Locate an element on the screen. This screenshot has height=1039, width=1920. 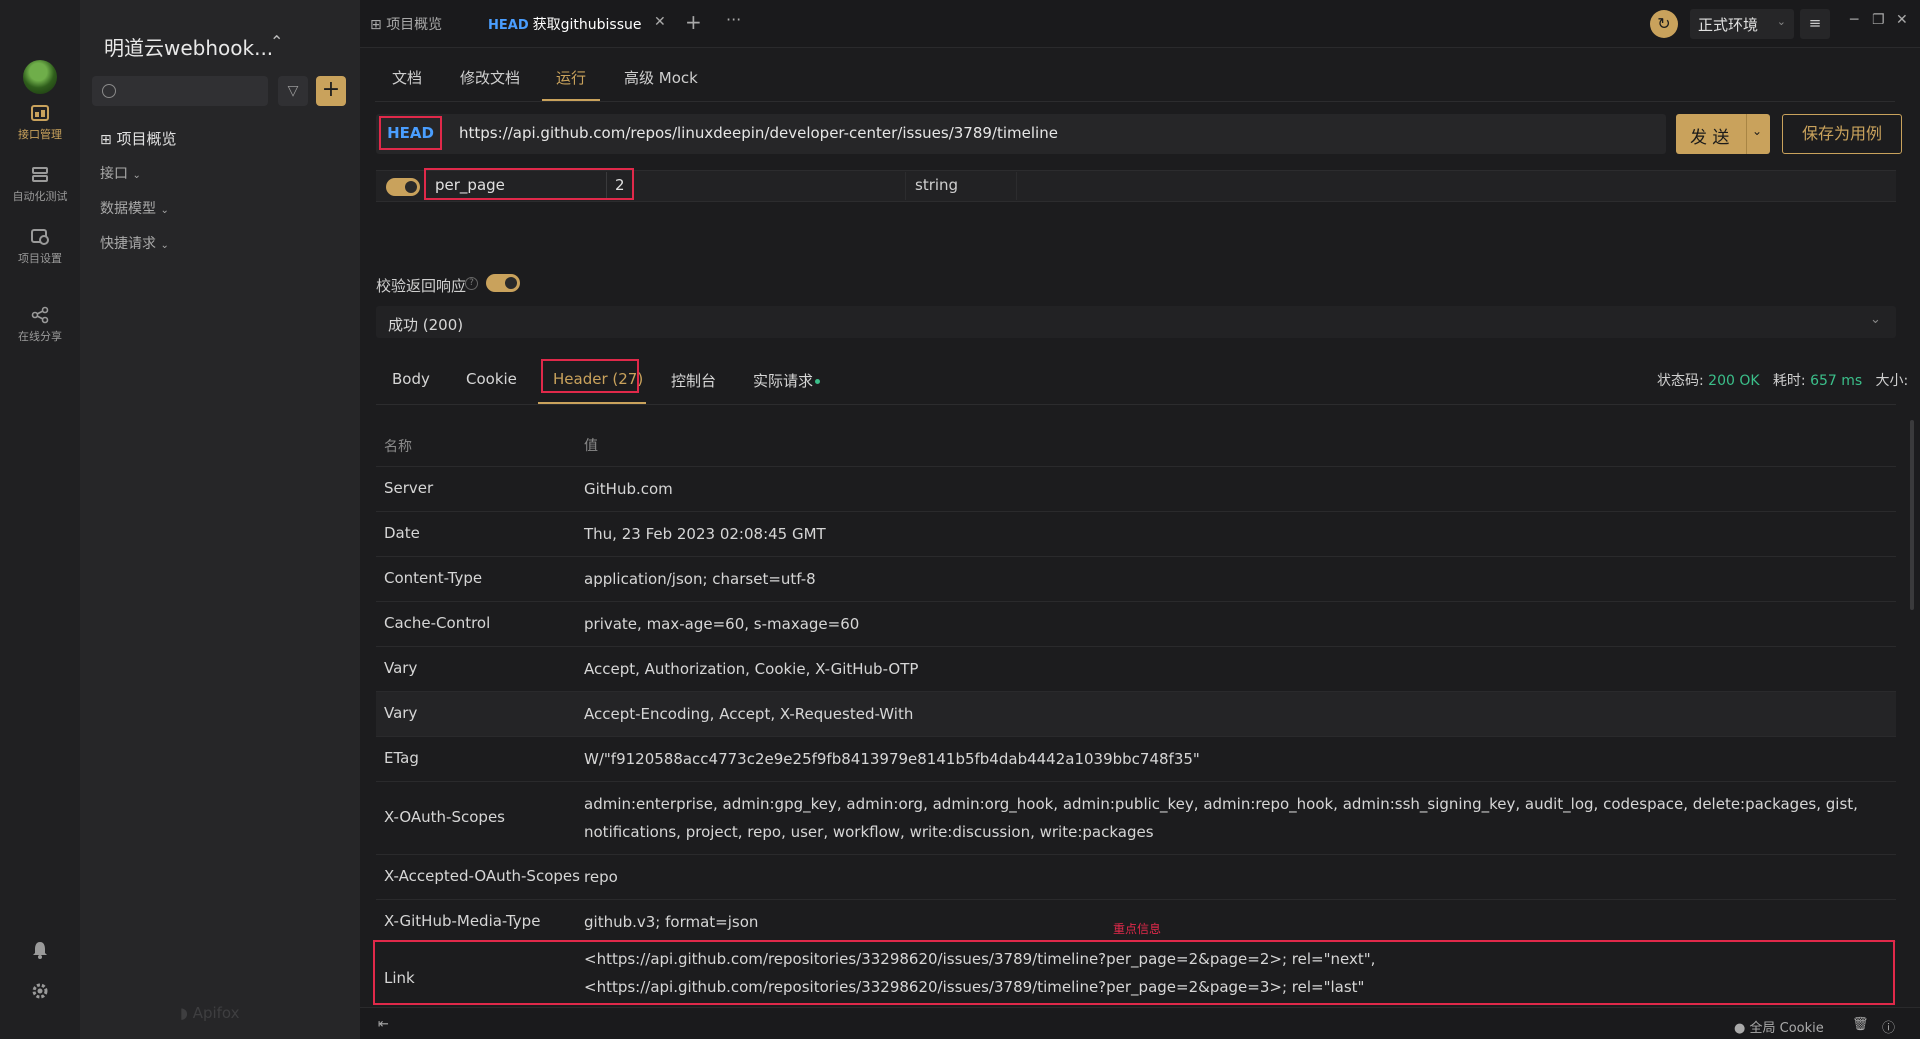
param-enable-toggle is located at coordinates (403, 187).